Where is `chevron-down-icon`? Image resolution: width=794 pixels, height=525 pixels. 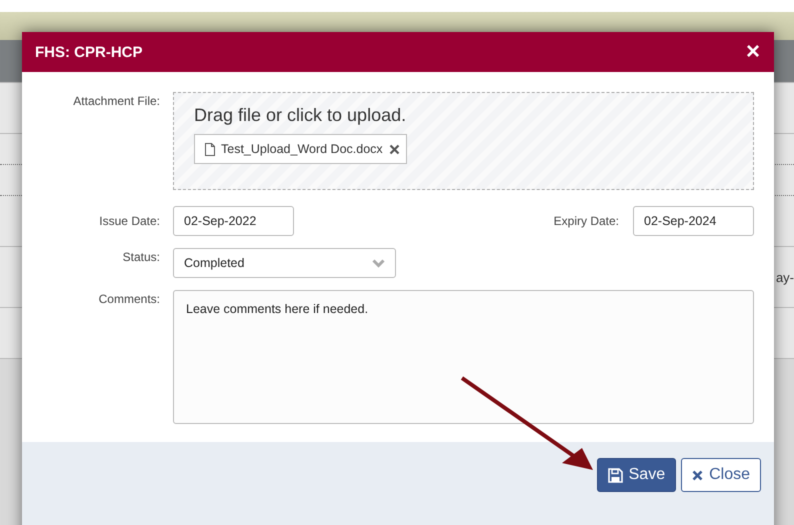
chevron-down-icon is located at coordinates (378, 263).